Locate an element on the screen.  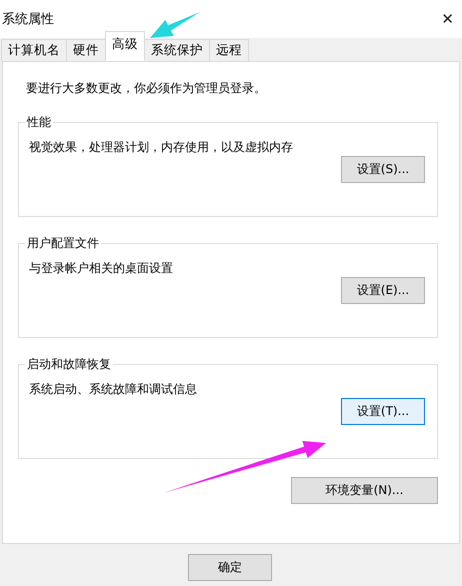
window-title: 系统属性 is located at coordinates (28, 19).